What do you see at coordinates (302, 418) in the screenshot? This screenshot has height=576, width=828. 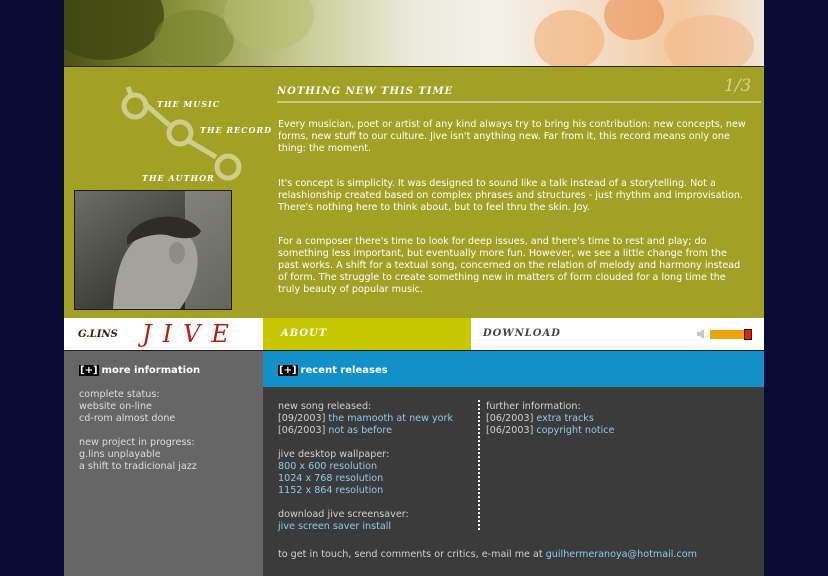 I see `release-date: [09/2003]` at bounding box center [302, 418].